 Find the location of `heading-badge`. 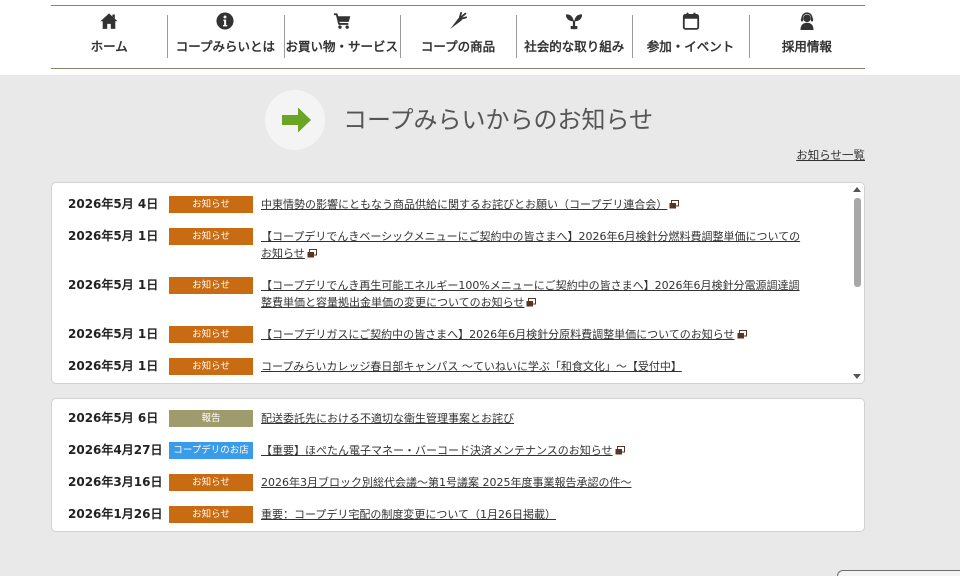

heading-badge is located at coordinates (295, 120).